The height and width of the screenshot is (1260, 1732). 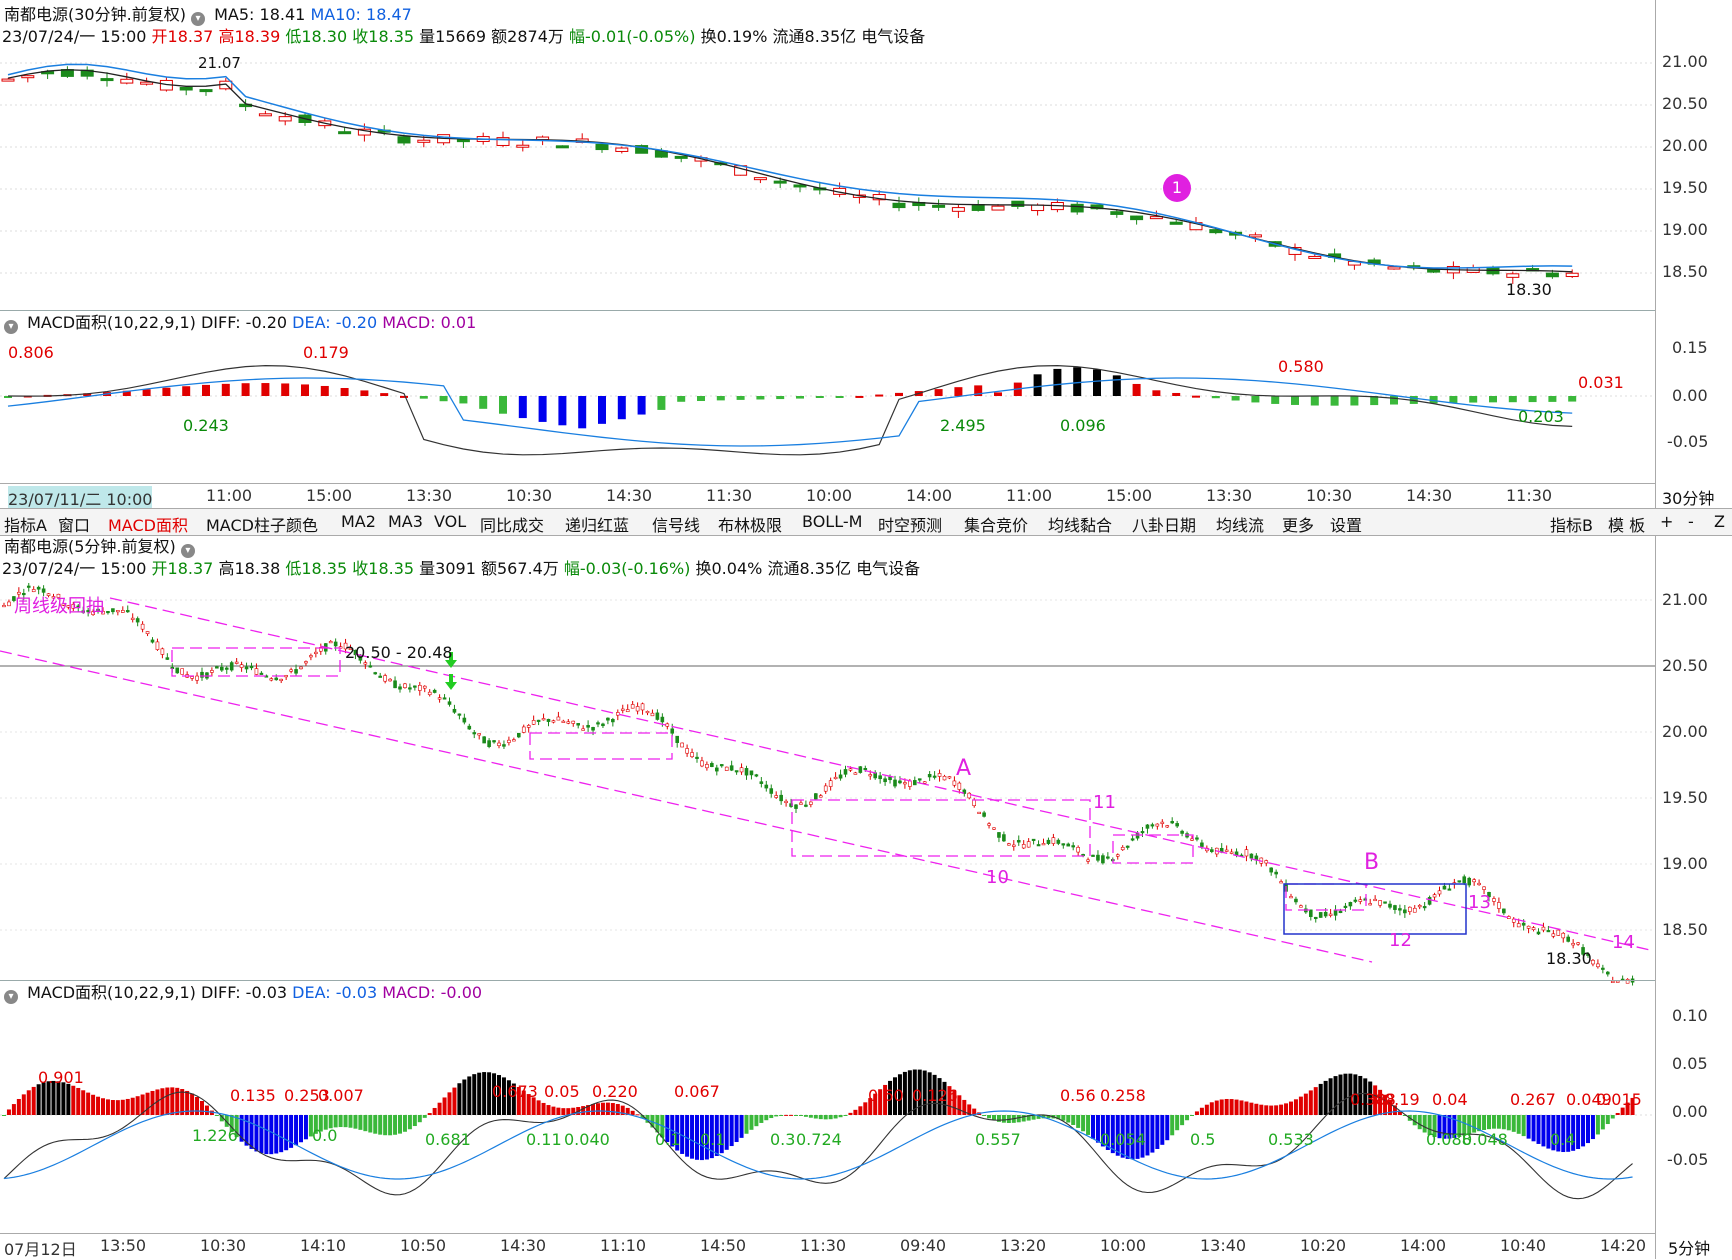 I want to click on toolbar-item: 信号线, so click(x=676, y=524).